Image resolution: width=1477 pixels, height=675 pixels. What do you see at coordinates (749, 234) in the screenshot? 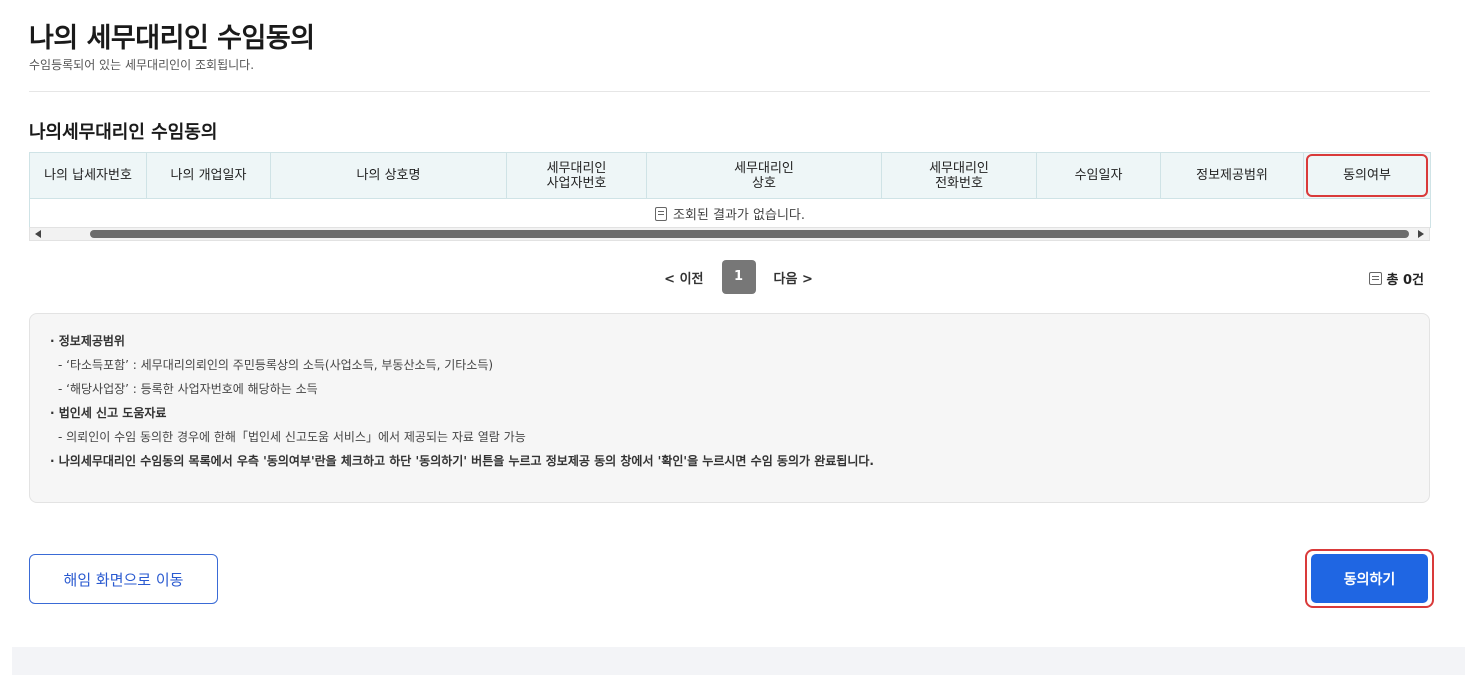
I see `scrollbar-thumb` at bounding box center [749, 234].